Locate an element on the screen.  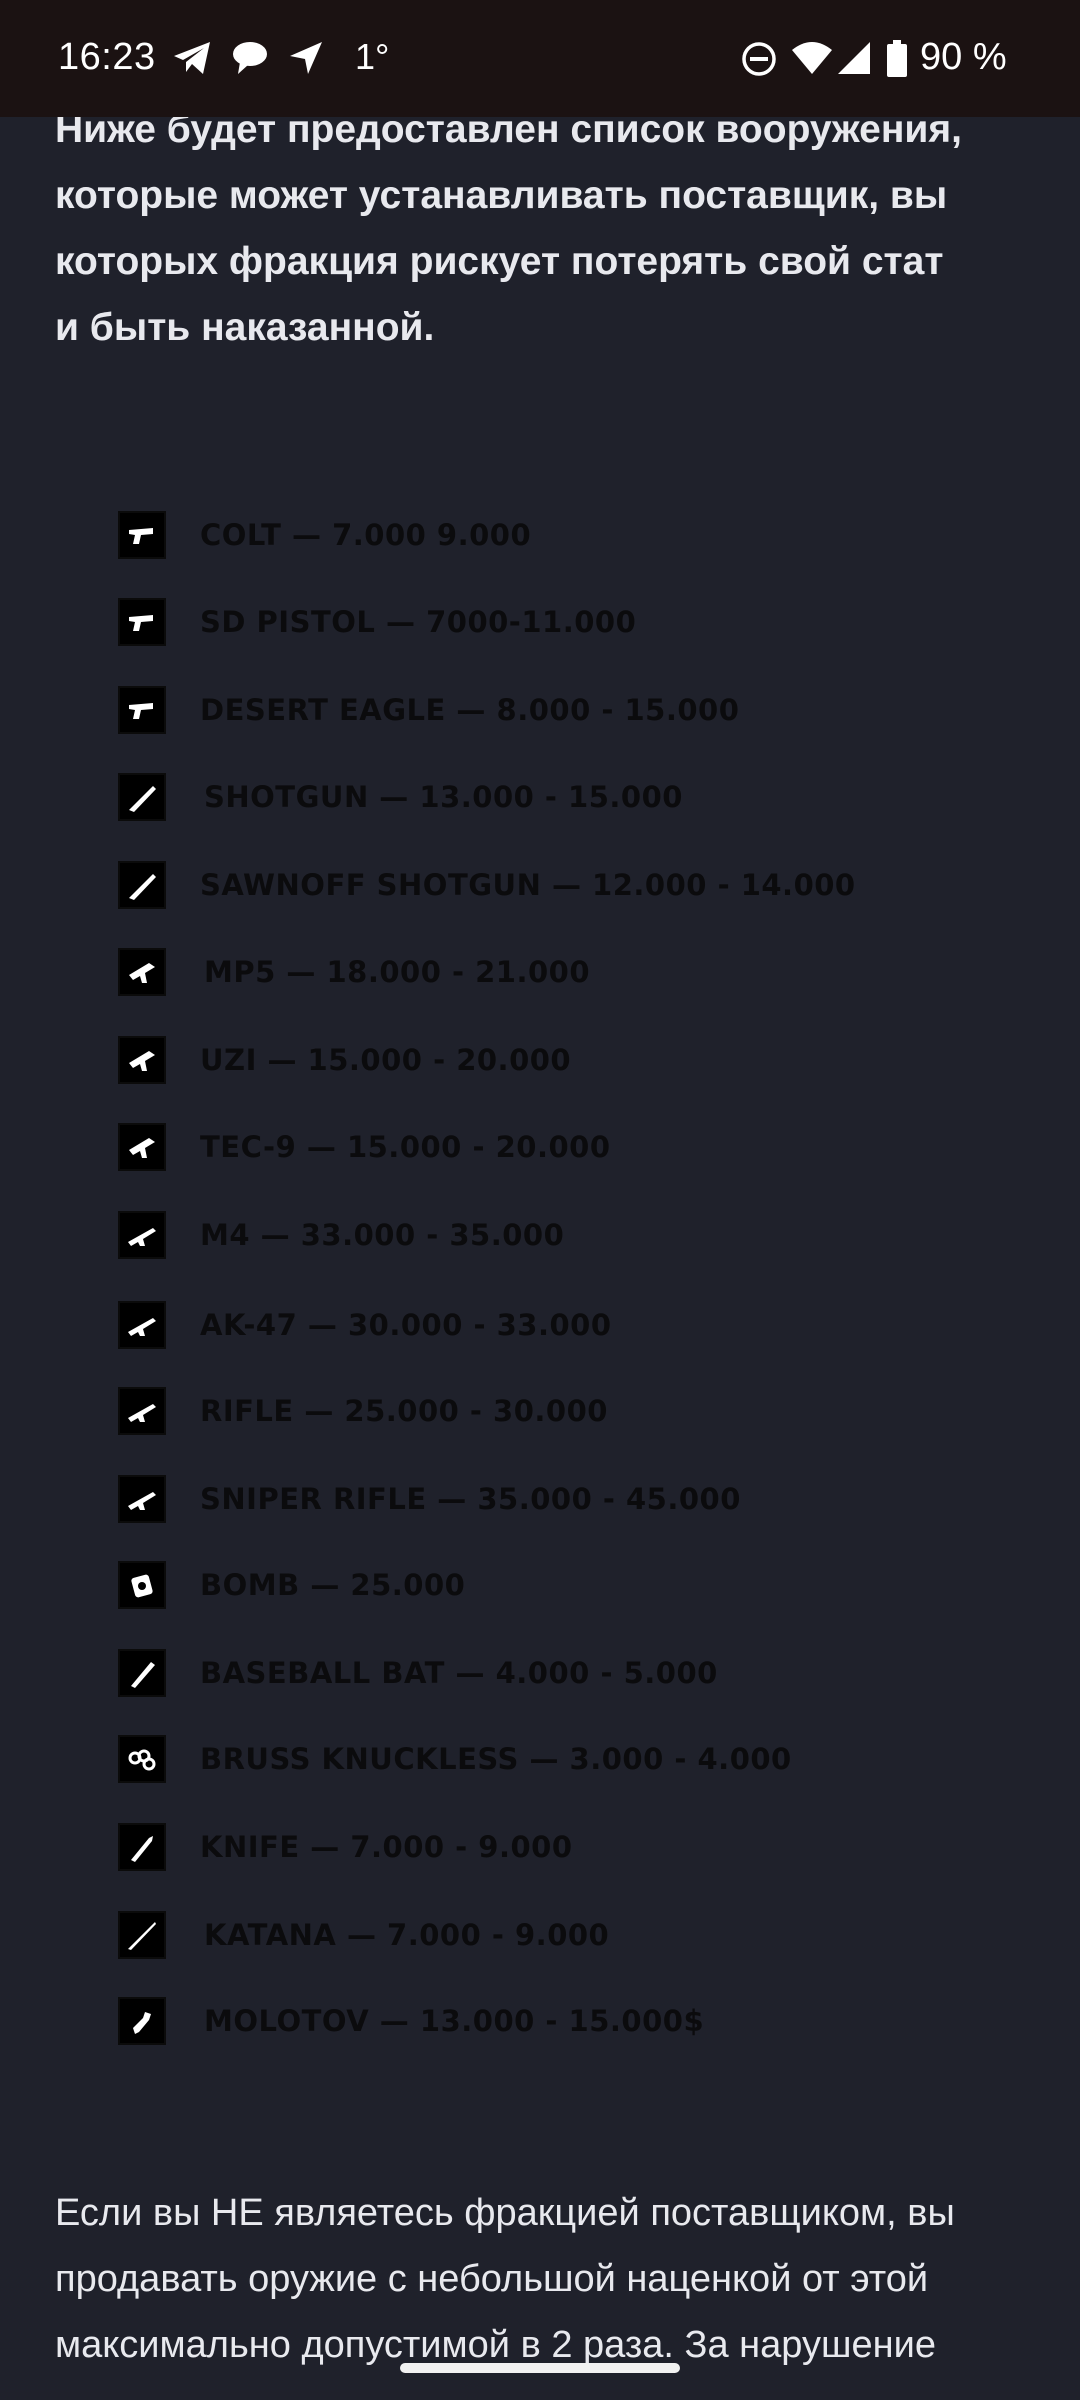
molotov-icon is located at coordinates (142, 2021).